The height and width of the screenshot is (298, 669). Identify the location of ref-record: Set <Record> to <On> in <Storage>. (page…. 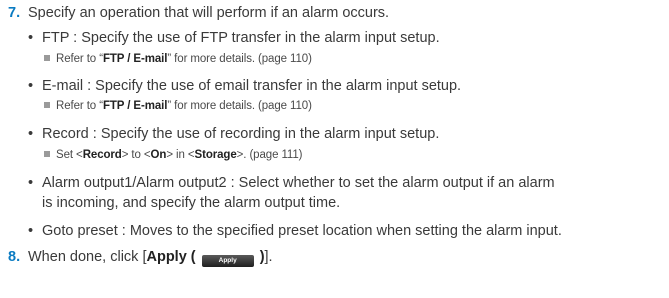
(173, 155).